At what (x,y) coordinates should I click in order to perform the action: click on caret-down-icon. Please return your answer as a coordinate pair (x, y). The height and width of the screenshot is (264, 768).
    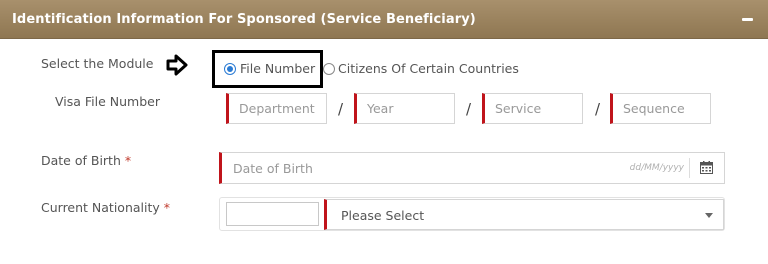
    Looking at the image, I should click on (709, 215).